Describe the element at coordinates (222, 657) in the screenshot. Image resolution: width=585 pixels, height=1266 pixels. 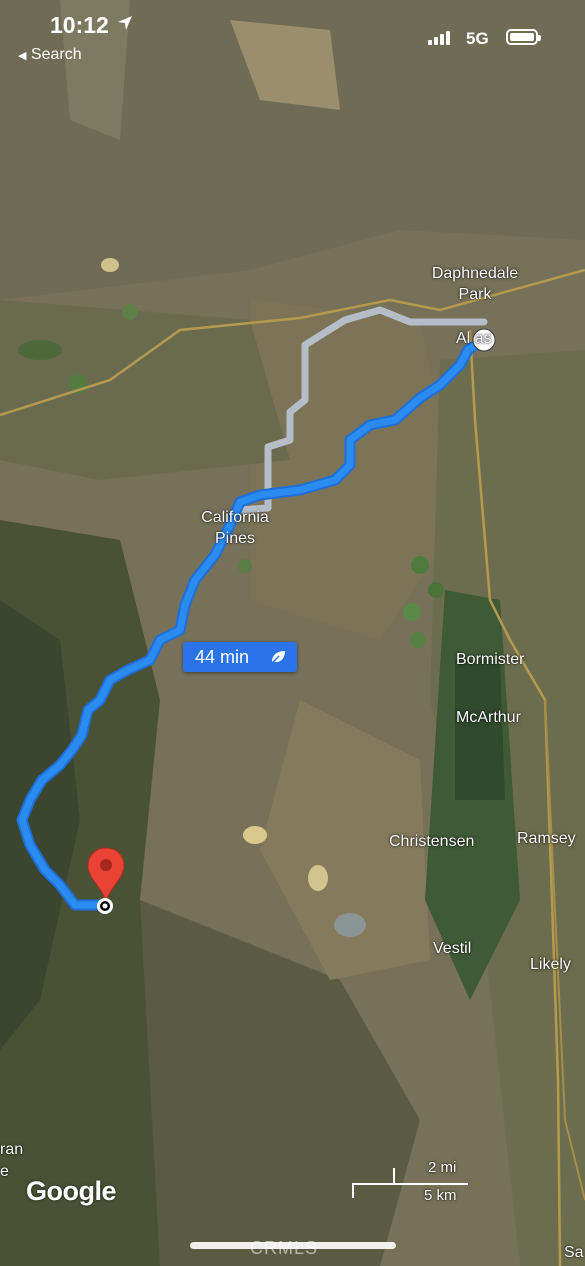
I see `eta-time: 44 min` at that location.